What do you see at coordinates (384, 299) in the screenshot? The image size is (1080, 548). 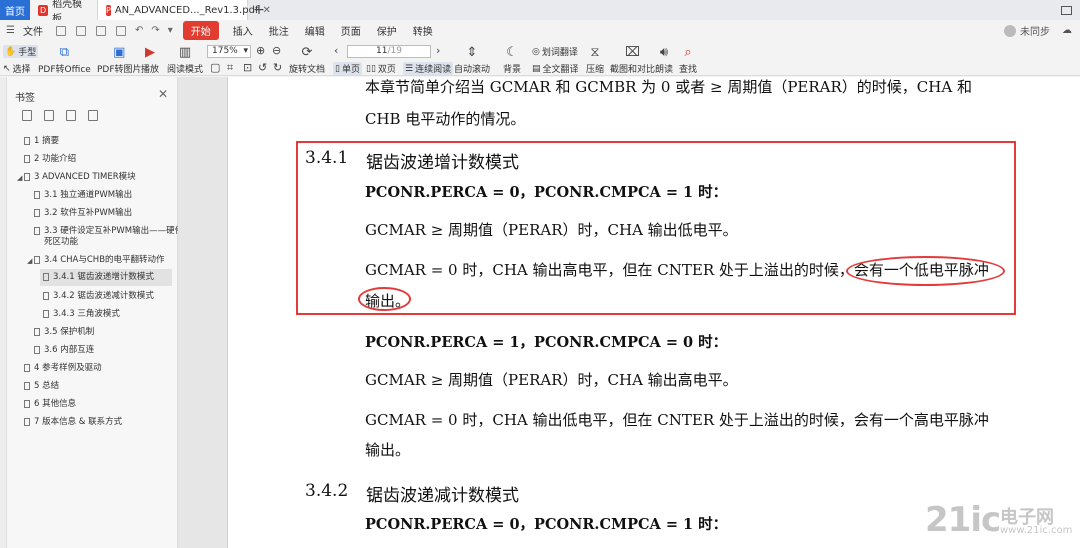 I see `annotation-ellipse` at bounding box center [384, 299].